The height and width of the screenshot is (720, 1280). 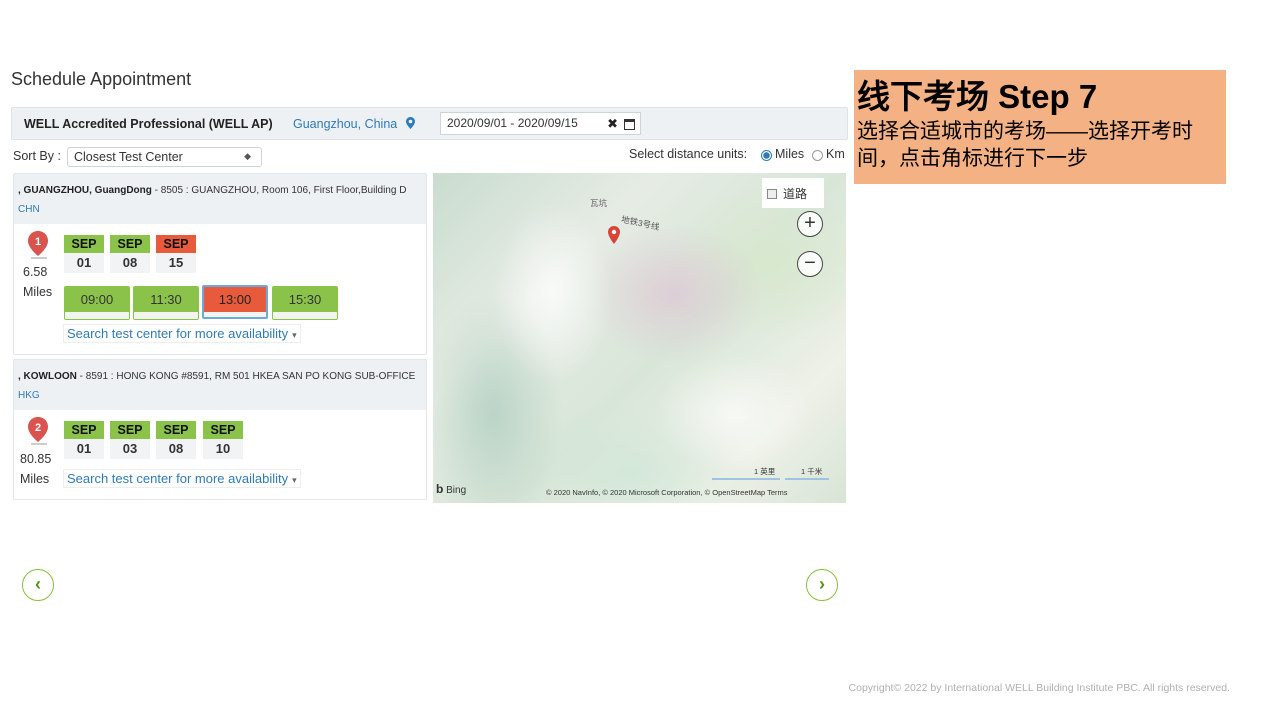 I want to click on test-center-city: , GUANGZHOU, GuangDong, so click(x=85, y=190).